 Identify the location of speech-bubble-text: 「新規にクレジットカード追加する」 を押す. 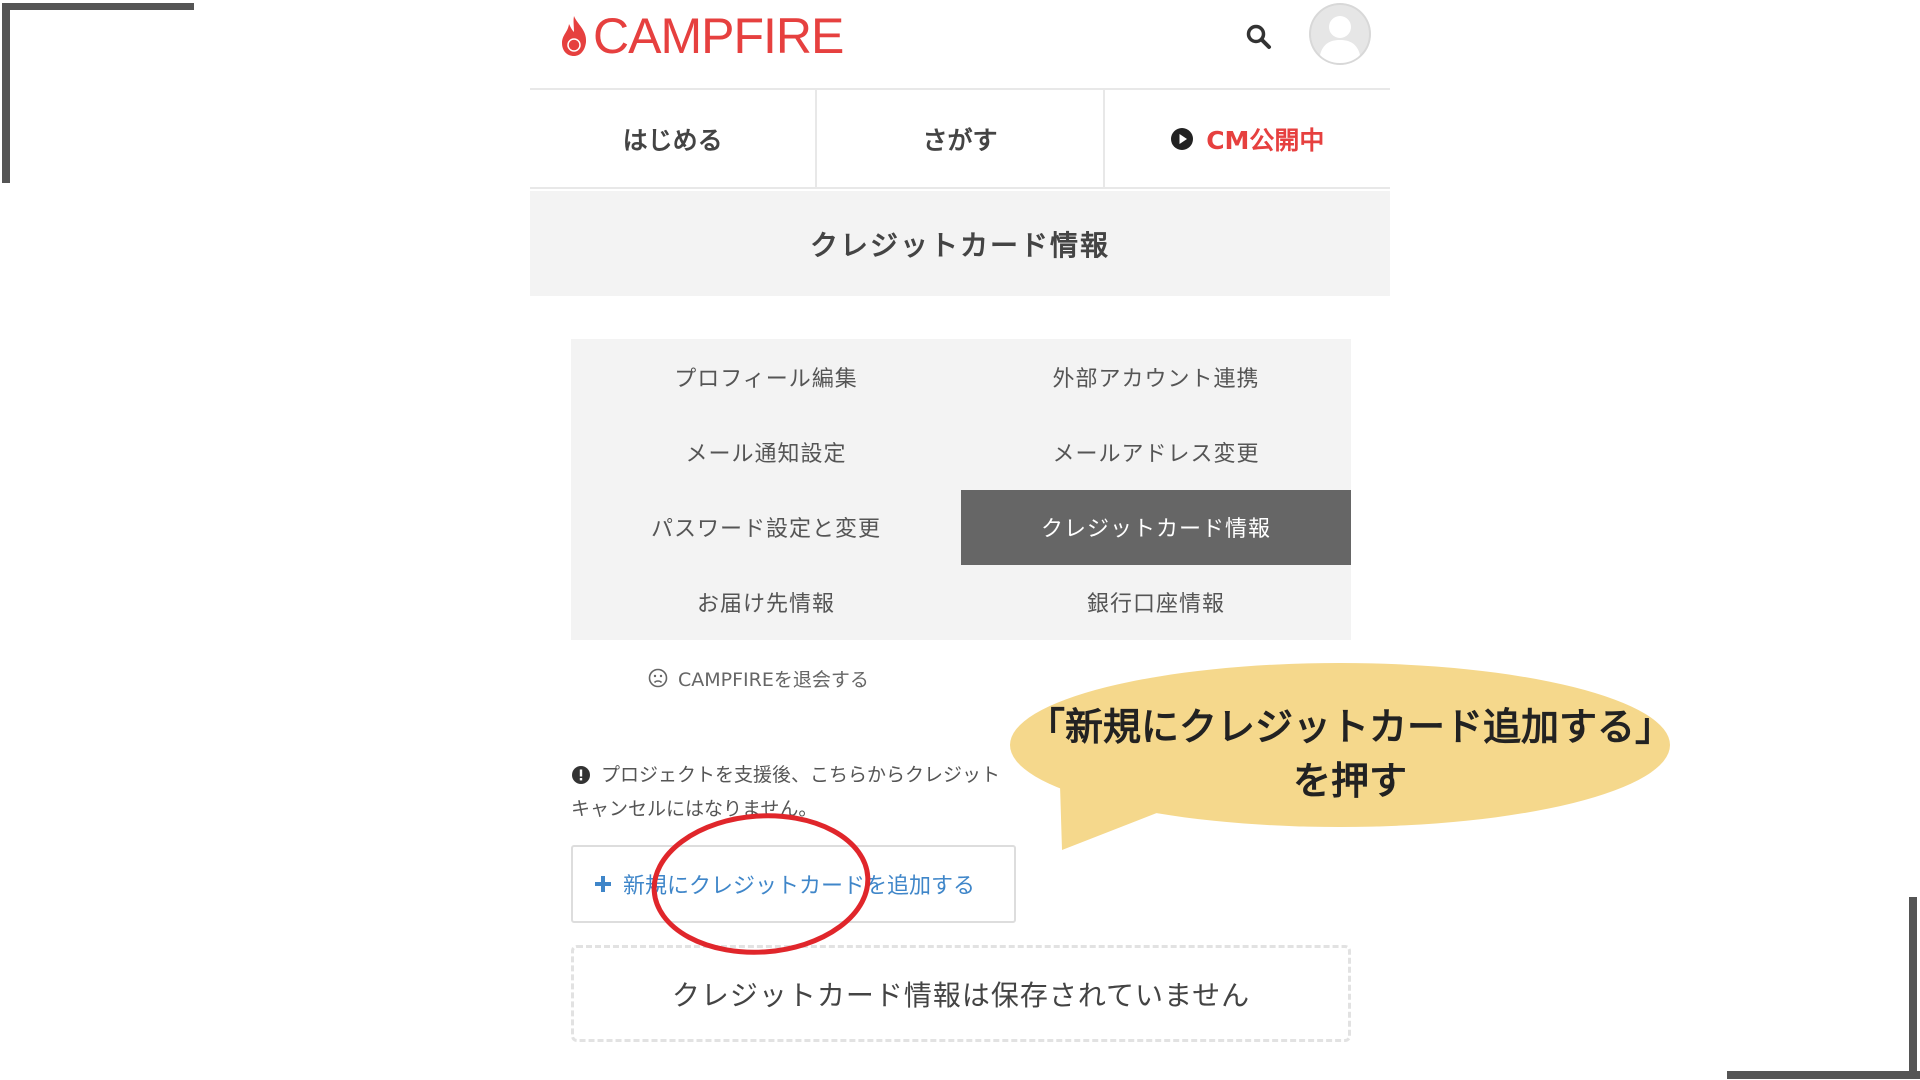
(1350, 754).